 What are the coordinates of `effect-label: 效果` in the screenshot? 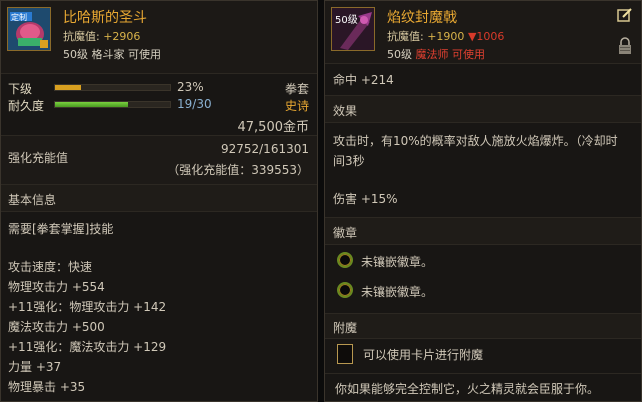 It's located at (345, 111).